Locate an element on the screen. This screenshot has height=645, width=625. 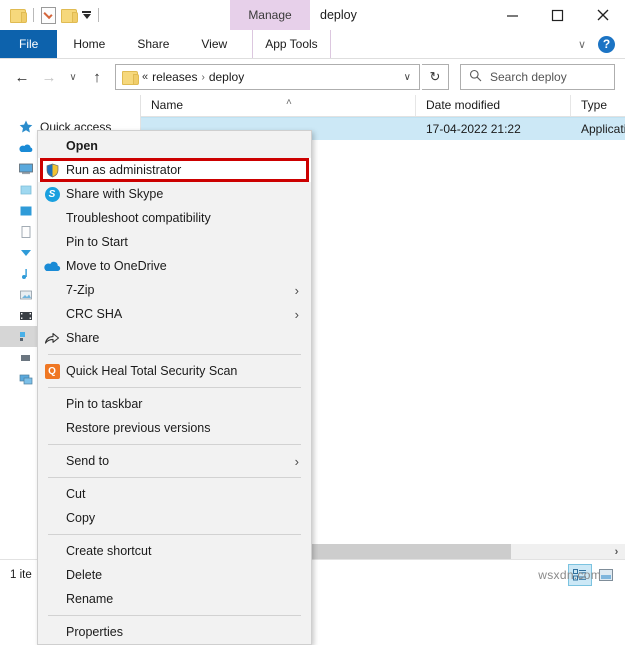
tab-app-tools: App Tools is located at coordinates (291, 44).